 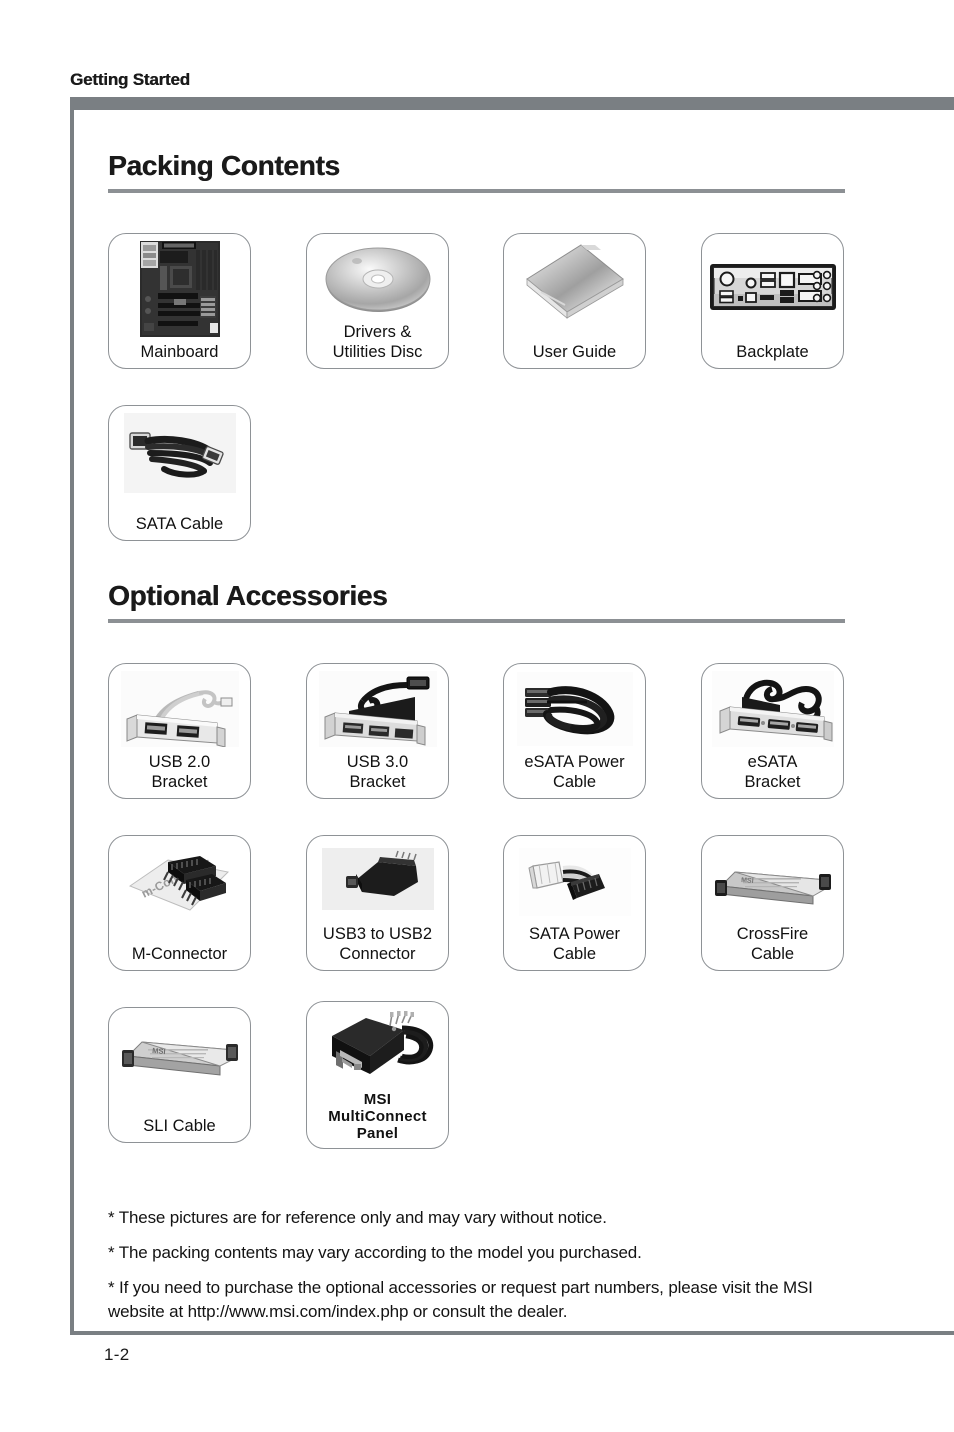 What do you see at coordinates (179, 289) in the screenshot?
I see `mainboard-icon` at bounding box center [179, 289].